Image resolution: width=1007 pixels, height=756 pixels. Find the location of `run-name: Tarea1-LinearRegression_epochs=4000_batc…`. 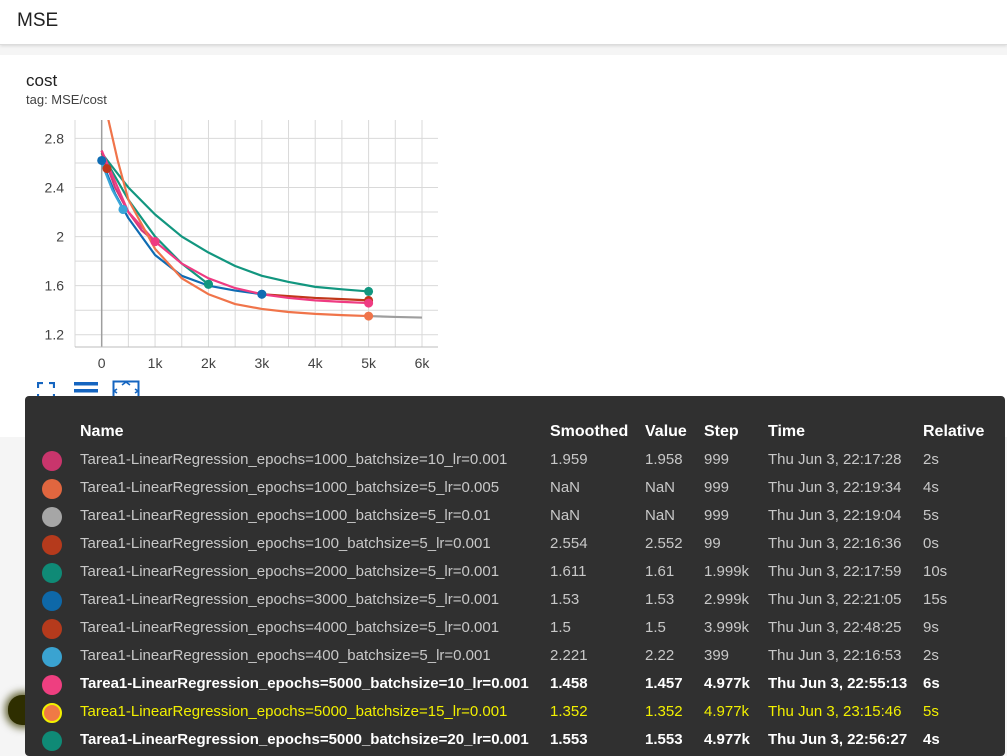

run-name: Tarea1-LinearRegression_epochs=4000_batc… is located at coordinates (290, 627).